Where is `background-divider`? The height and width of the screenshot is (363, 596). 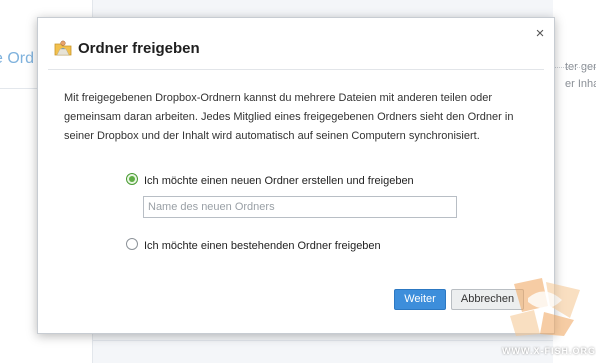 background-divider is located at coordinates (322, 340).